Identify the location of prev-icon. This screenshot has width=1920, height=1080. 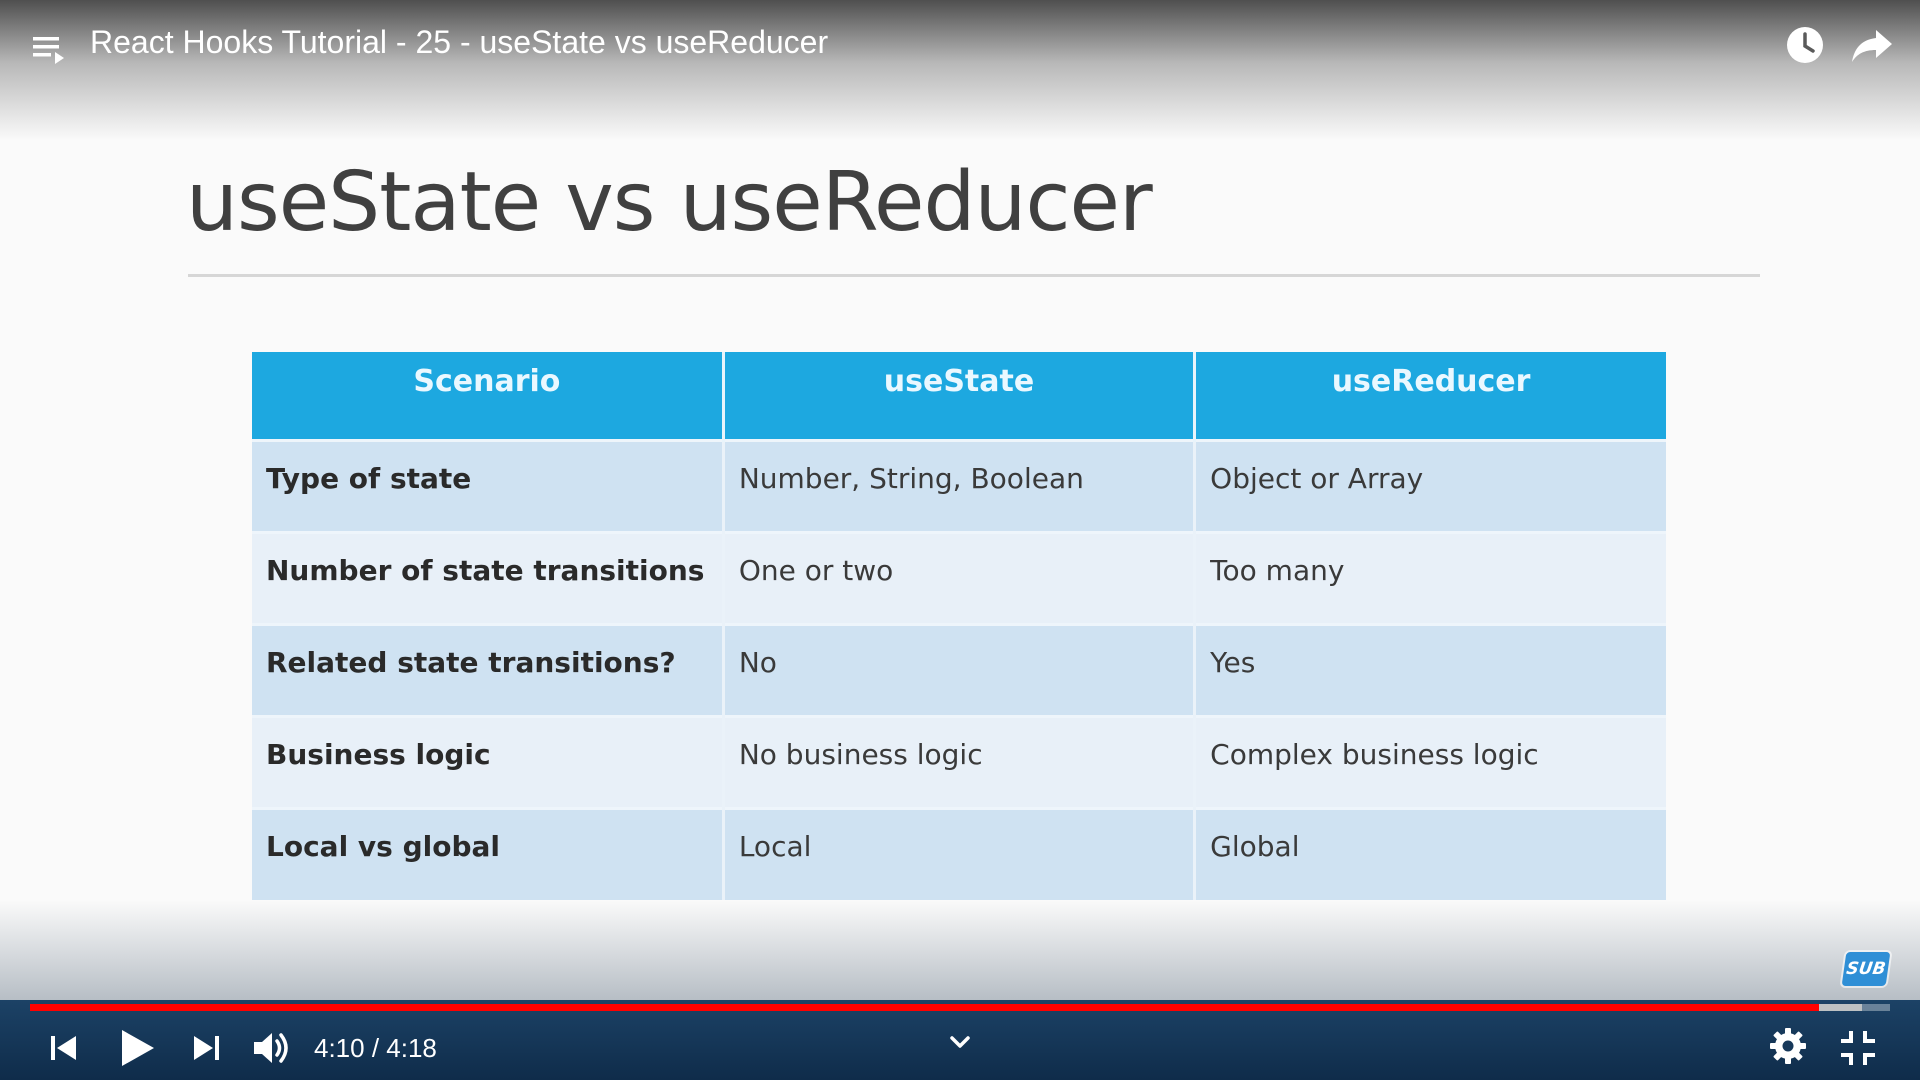
(64, 1048).